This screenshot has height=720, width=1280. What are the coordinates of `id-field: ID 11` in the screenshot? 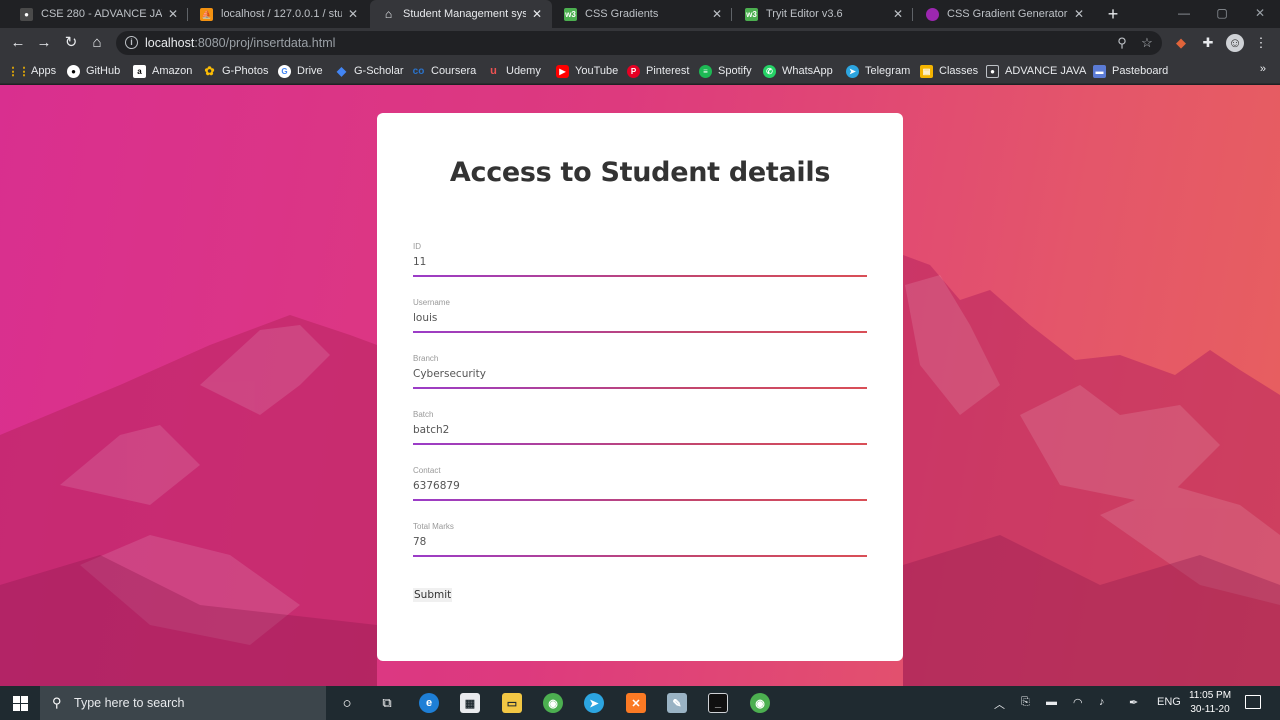 It's located at (640, 265).